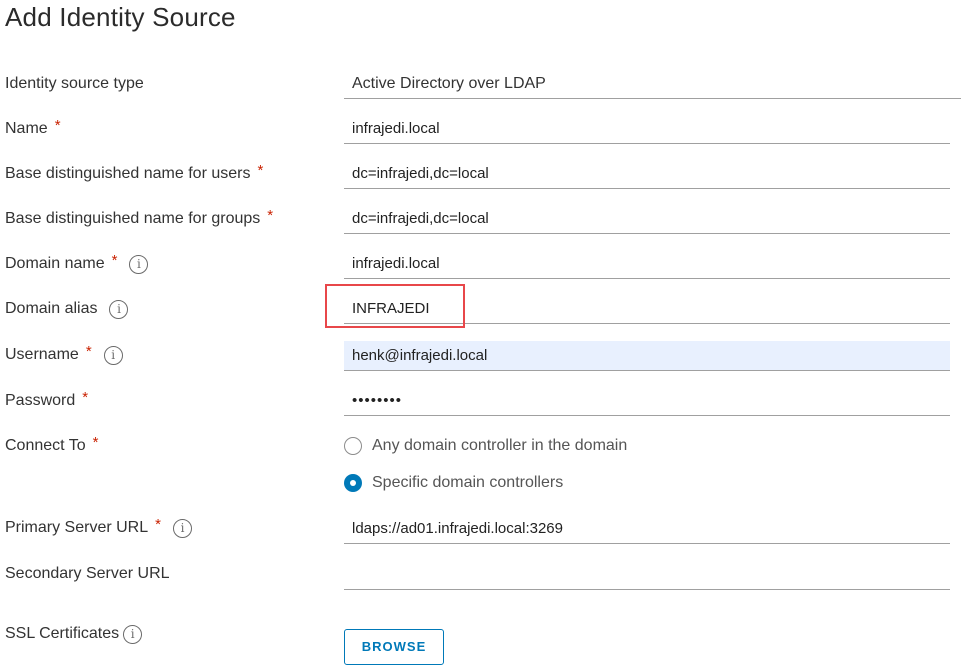  I want to click on radio-specific-domain-controllers: Specific domain controllers, so click(453, 483).